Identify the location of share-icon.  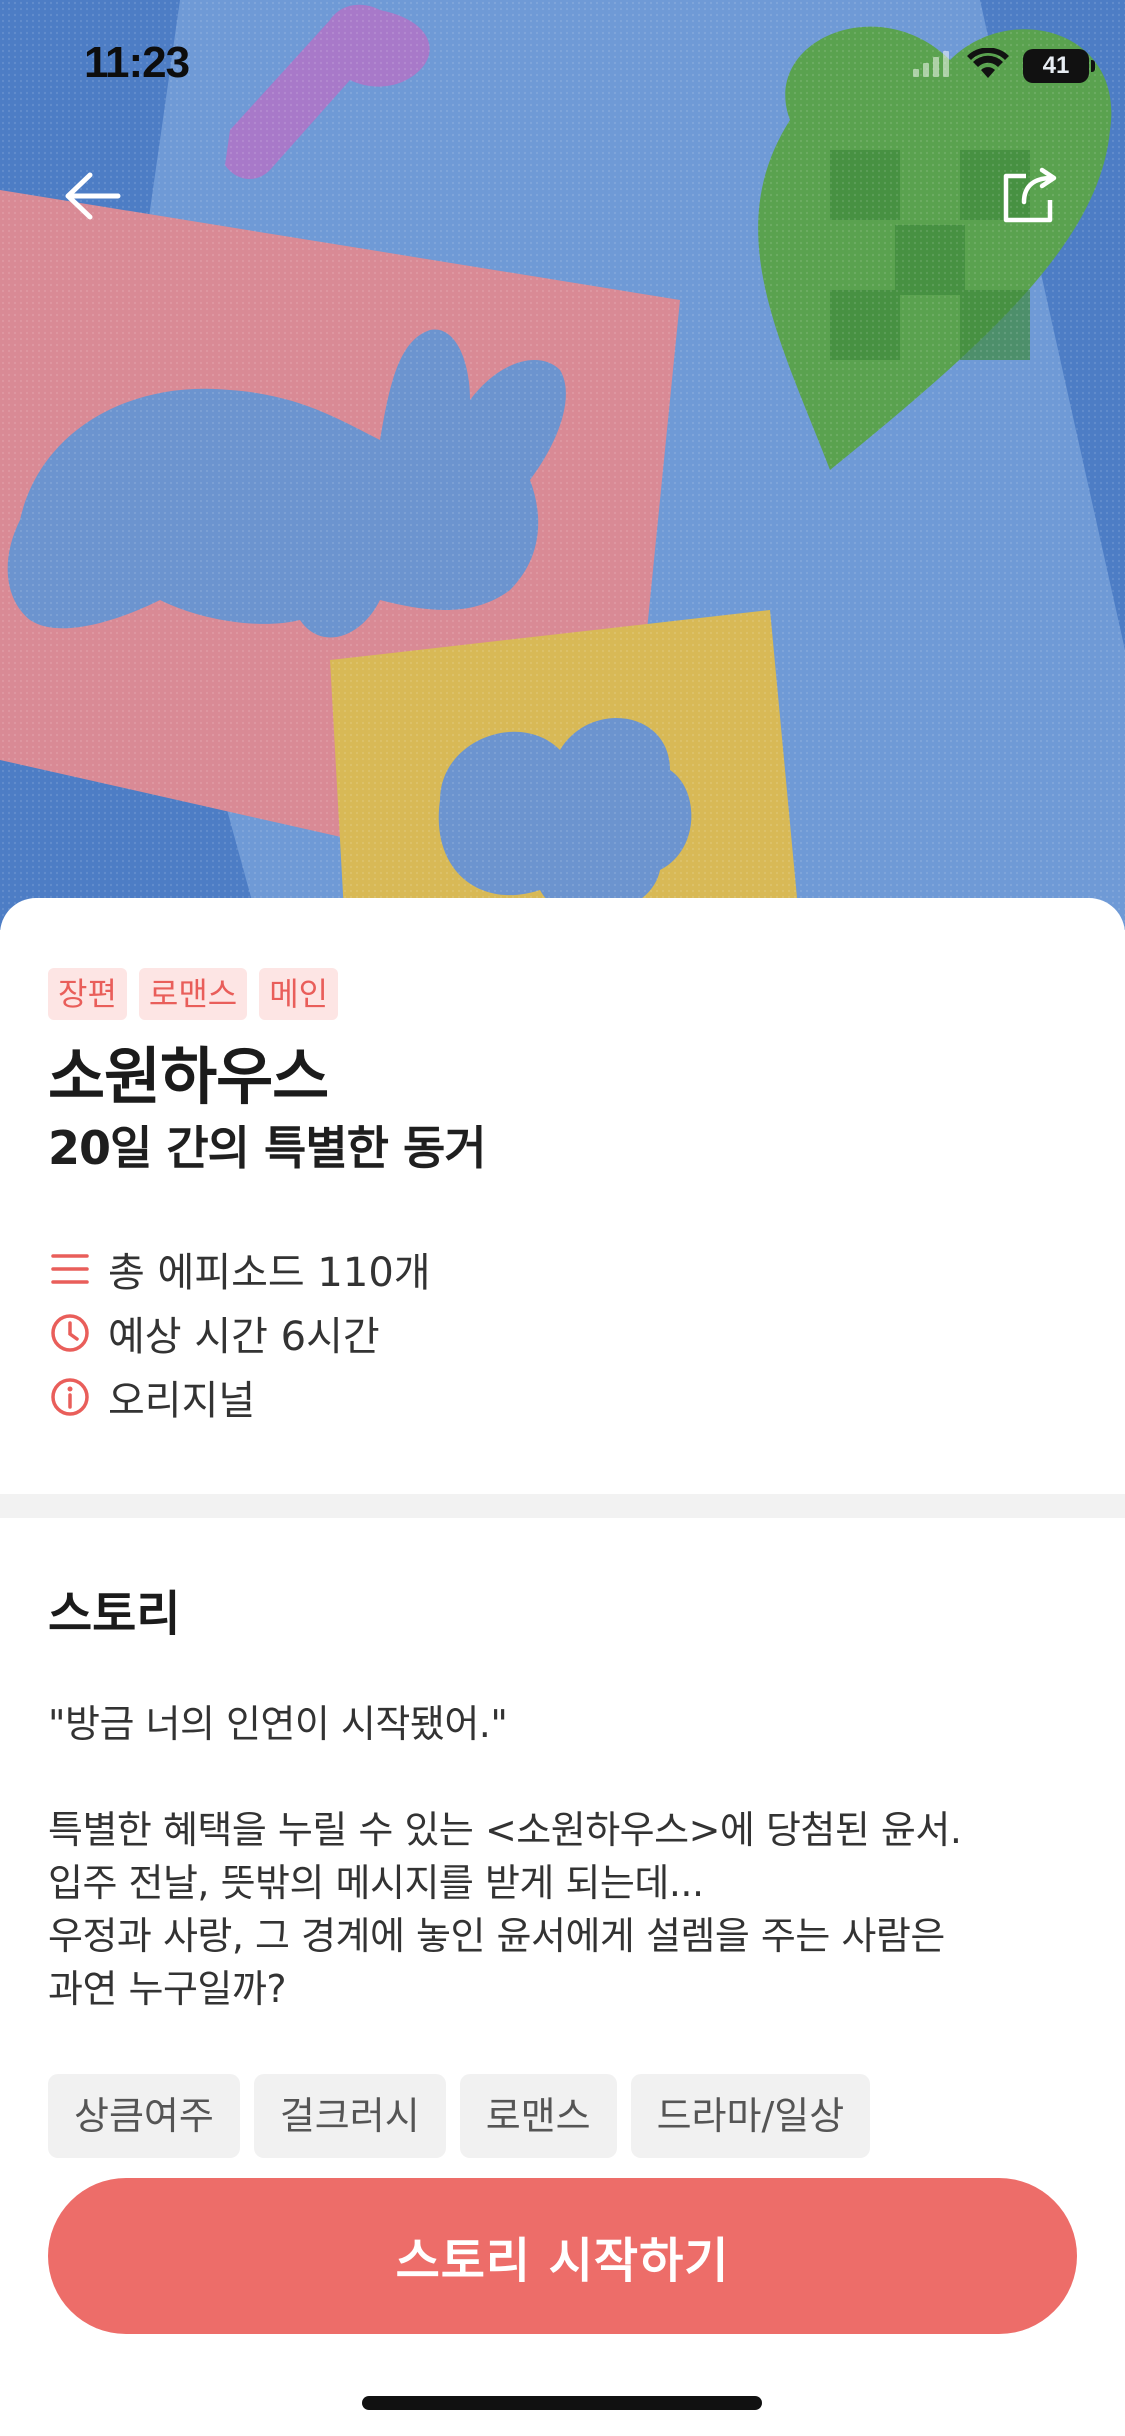
(1030, 198).